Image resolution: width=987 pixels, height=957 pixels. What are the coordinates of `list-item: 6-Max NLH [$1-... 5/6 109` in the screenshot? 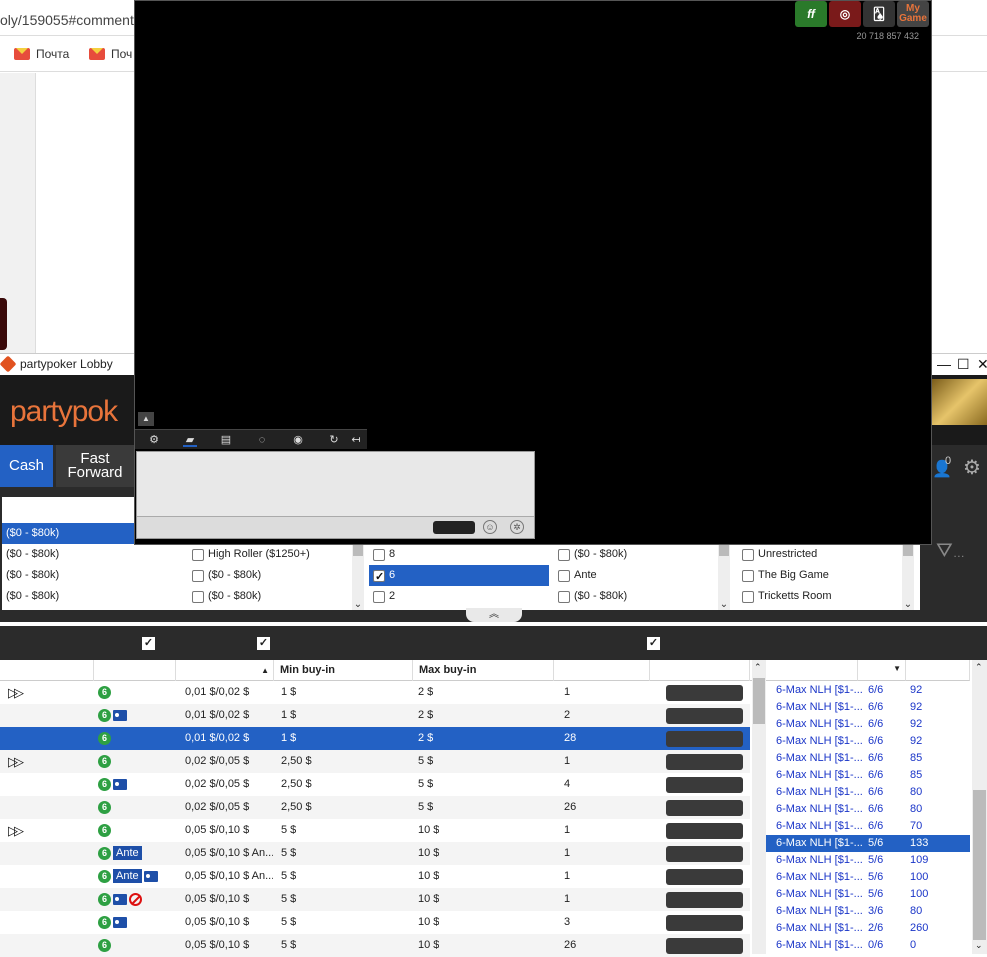 It's located at (868, 860).